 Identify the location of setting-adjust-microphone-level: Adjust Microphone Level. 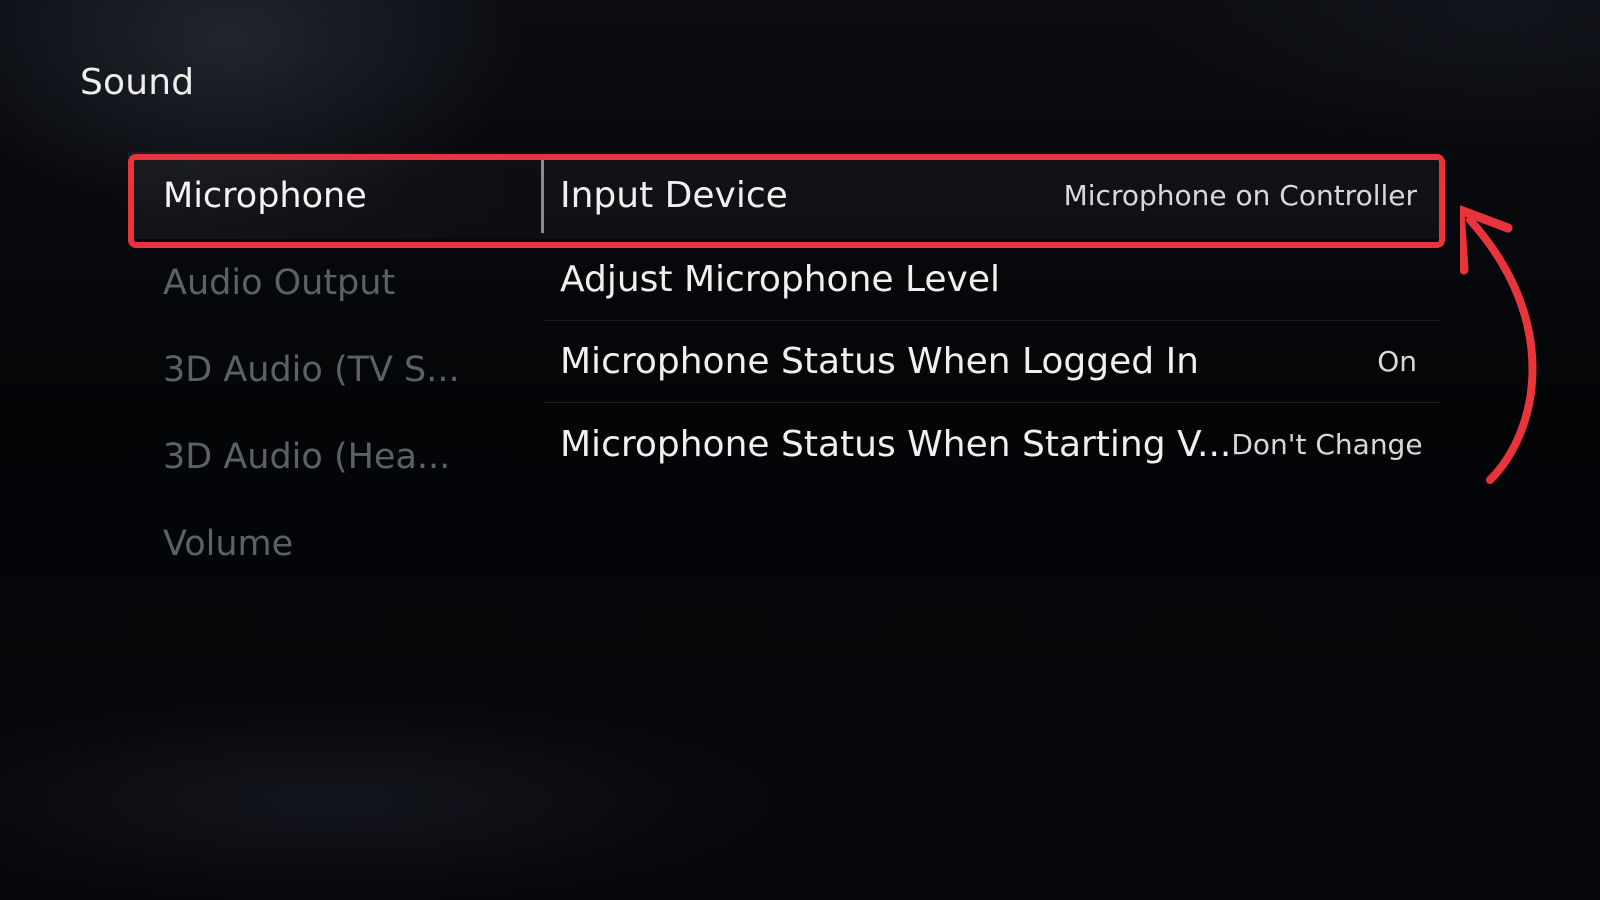
(991, 280).